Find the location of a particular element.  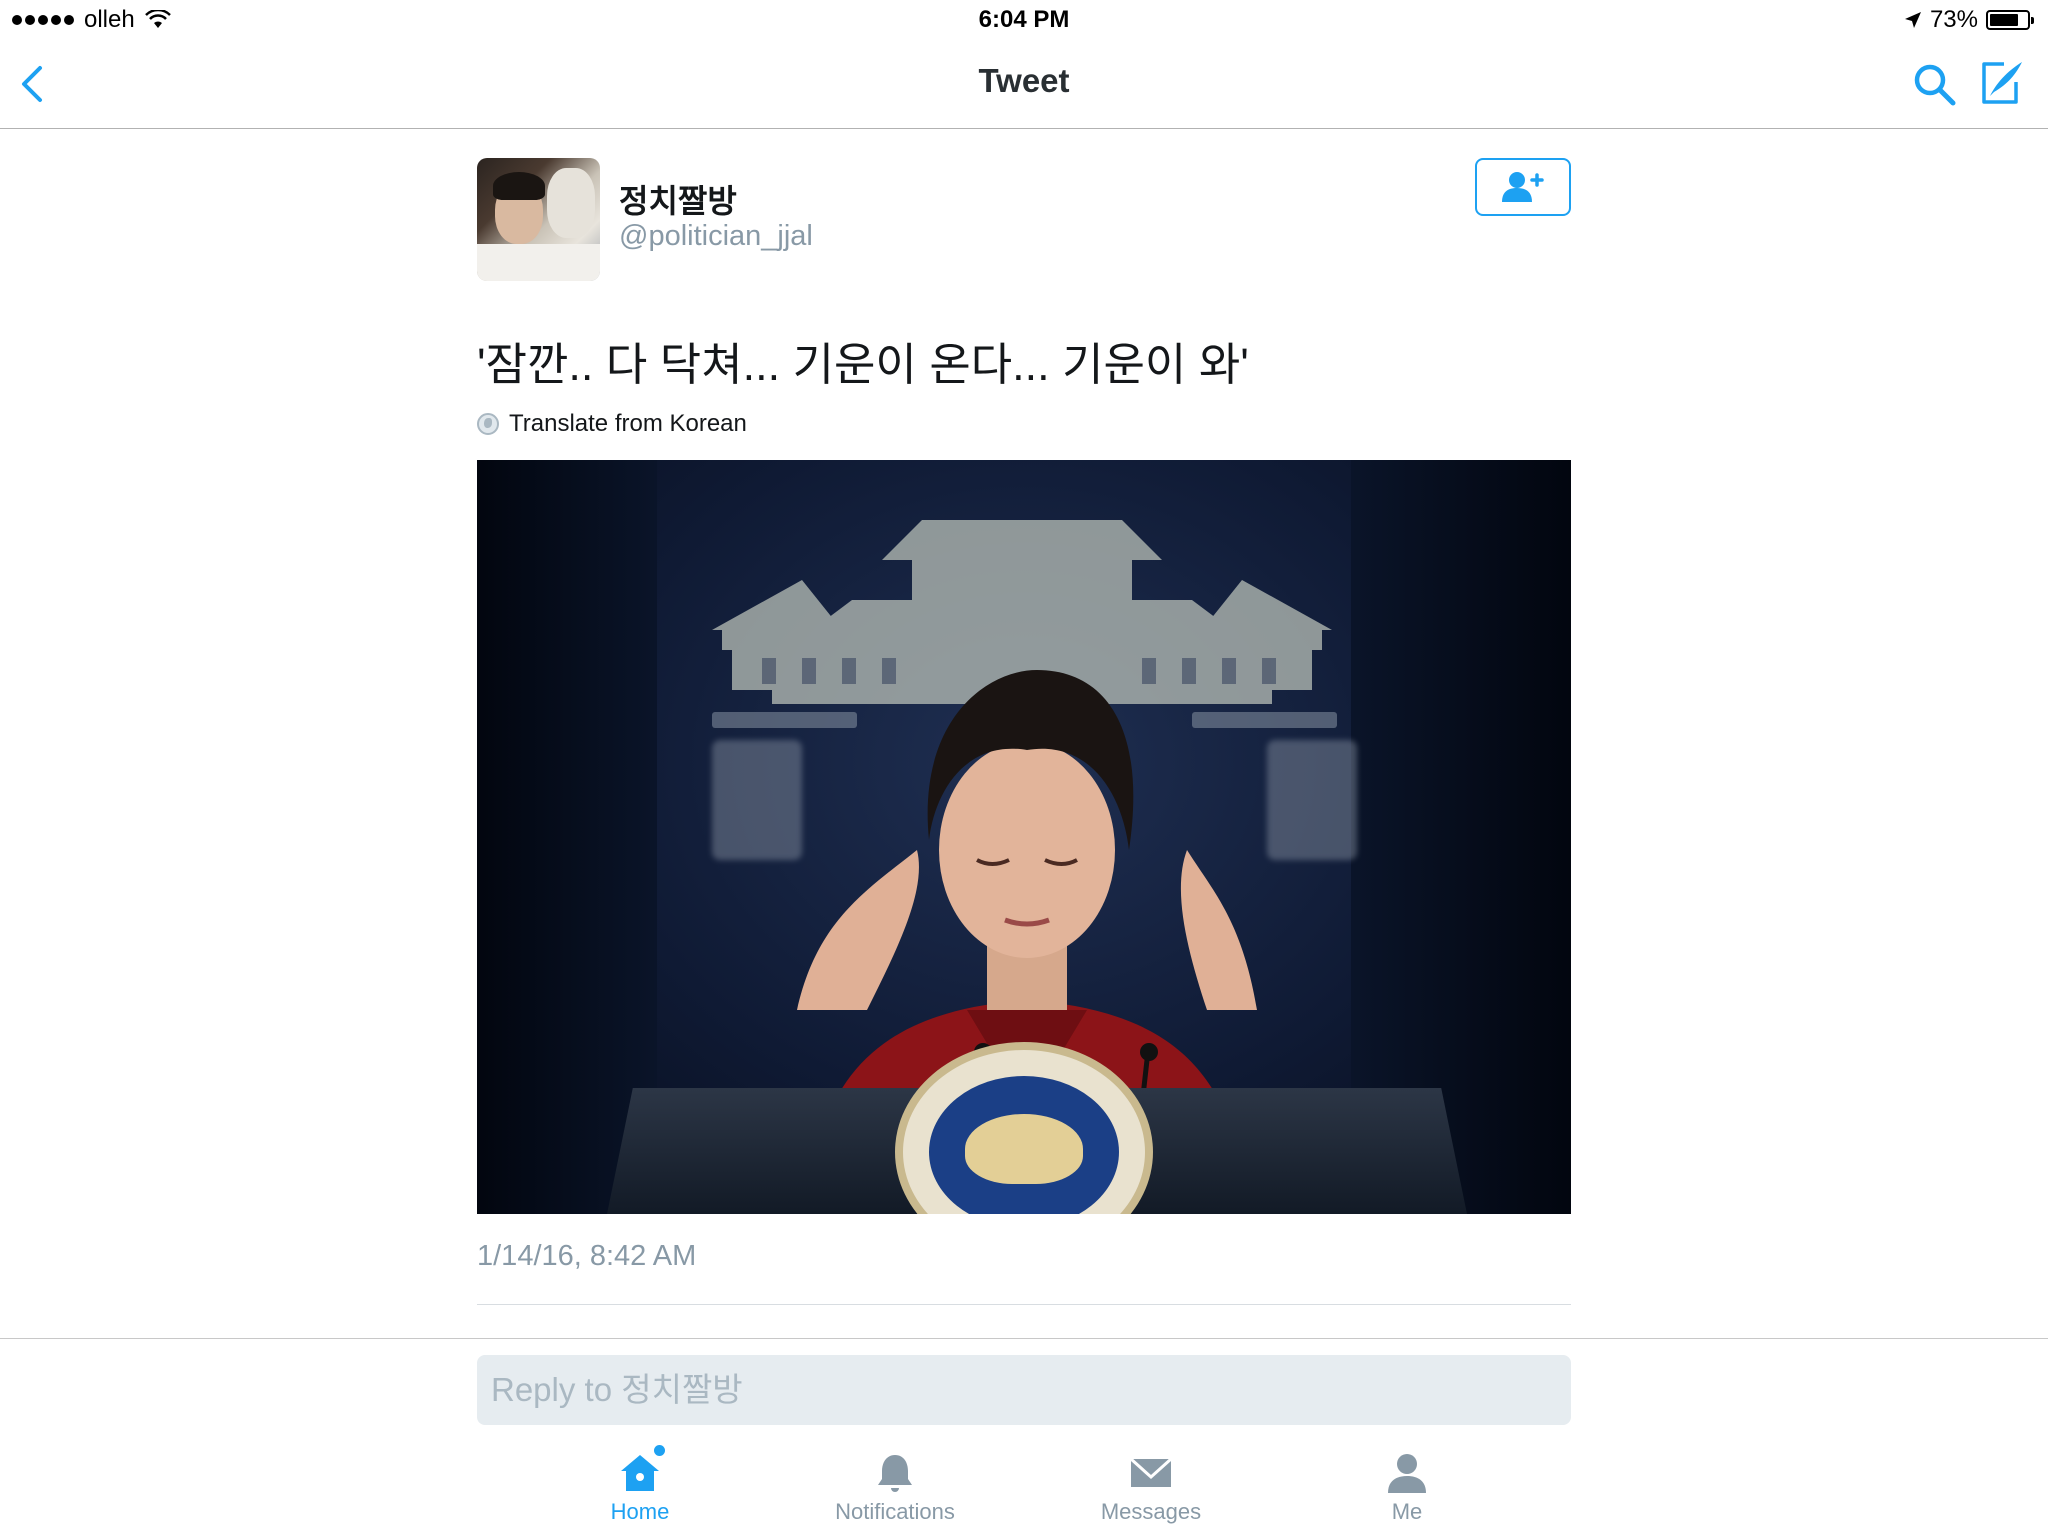

tab-messages: Messages is located at coordinates (1151, 1488).